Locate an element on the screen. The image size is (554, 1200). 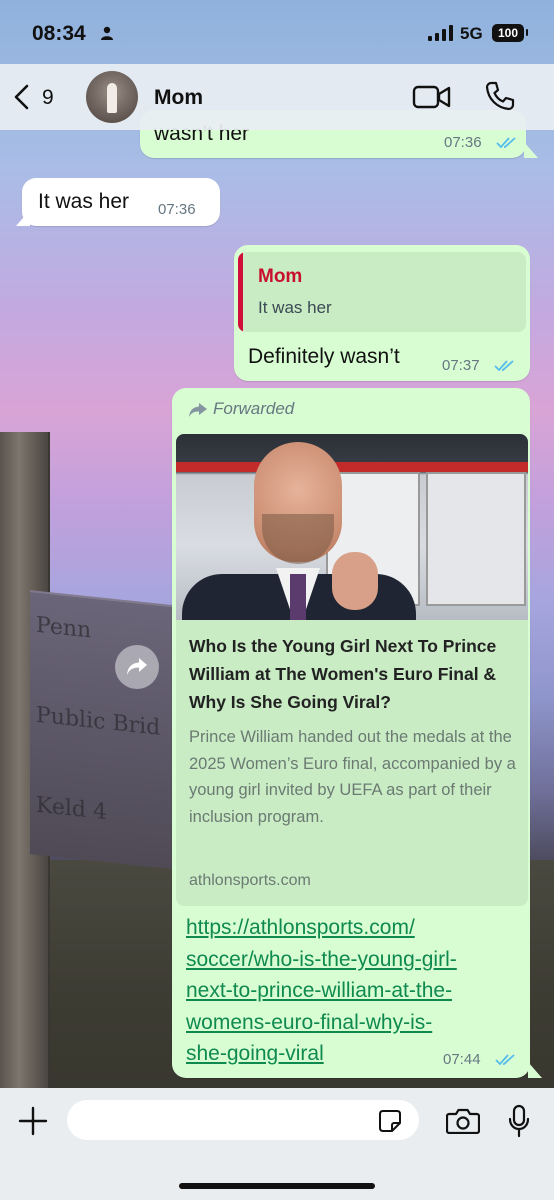
link-line: soccer/who-is-the-young-girl- is located at coordinates (321, 959).